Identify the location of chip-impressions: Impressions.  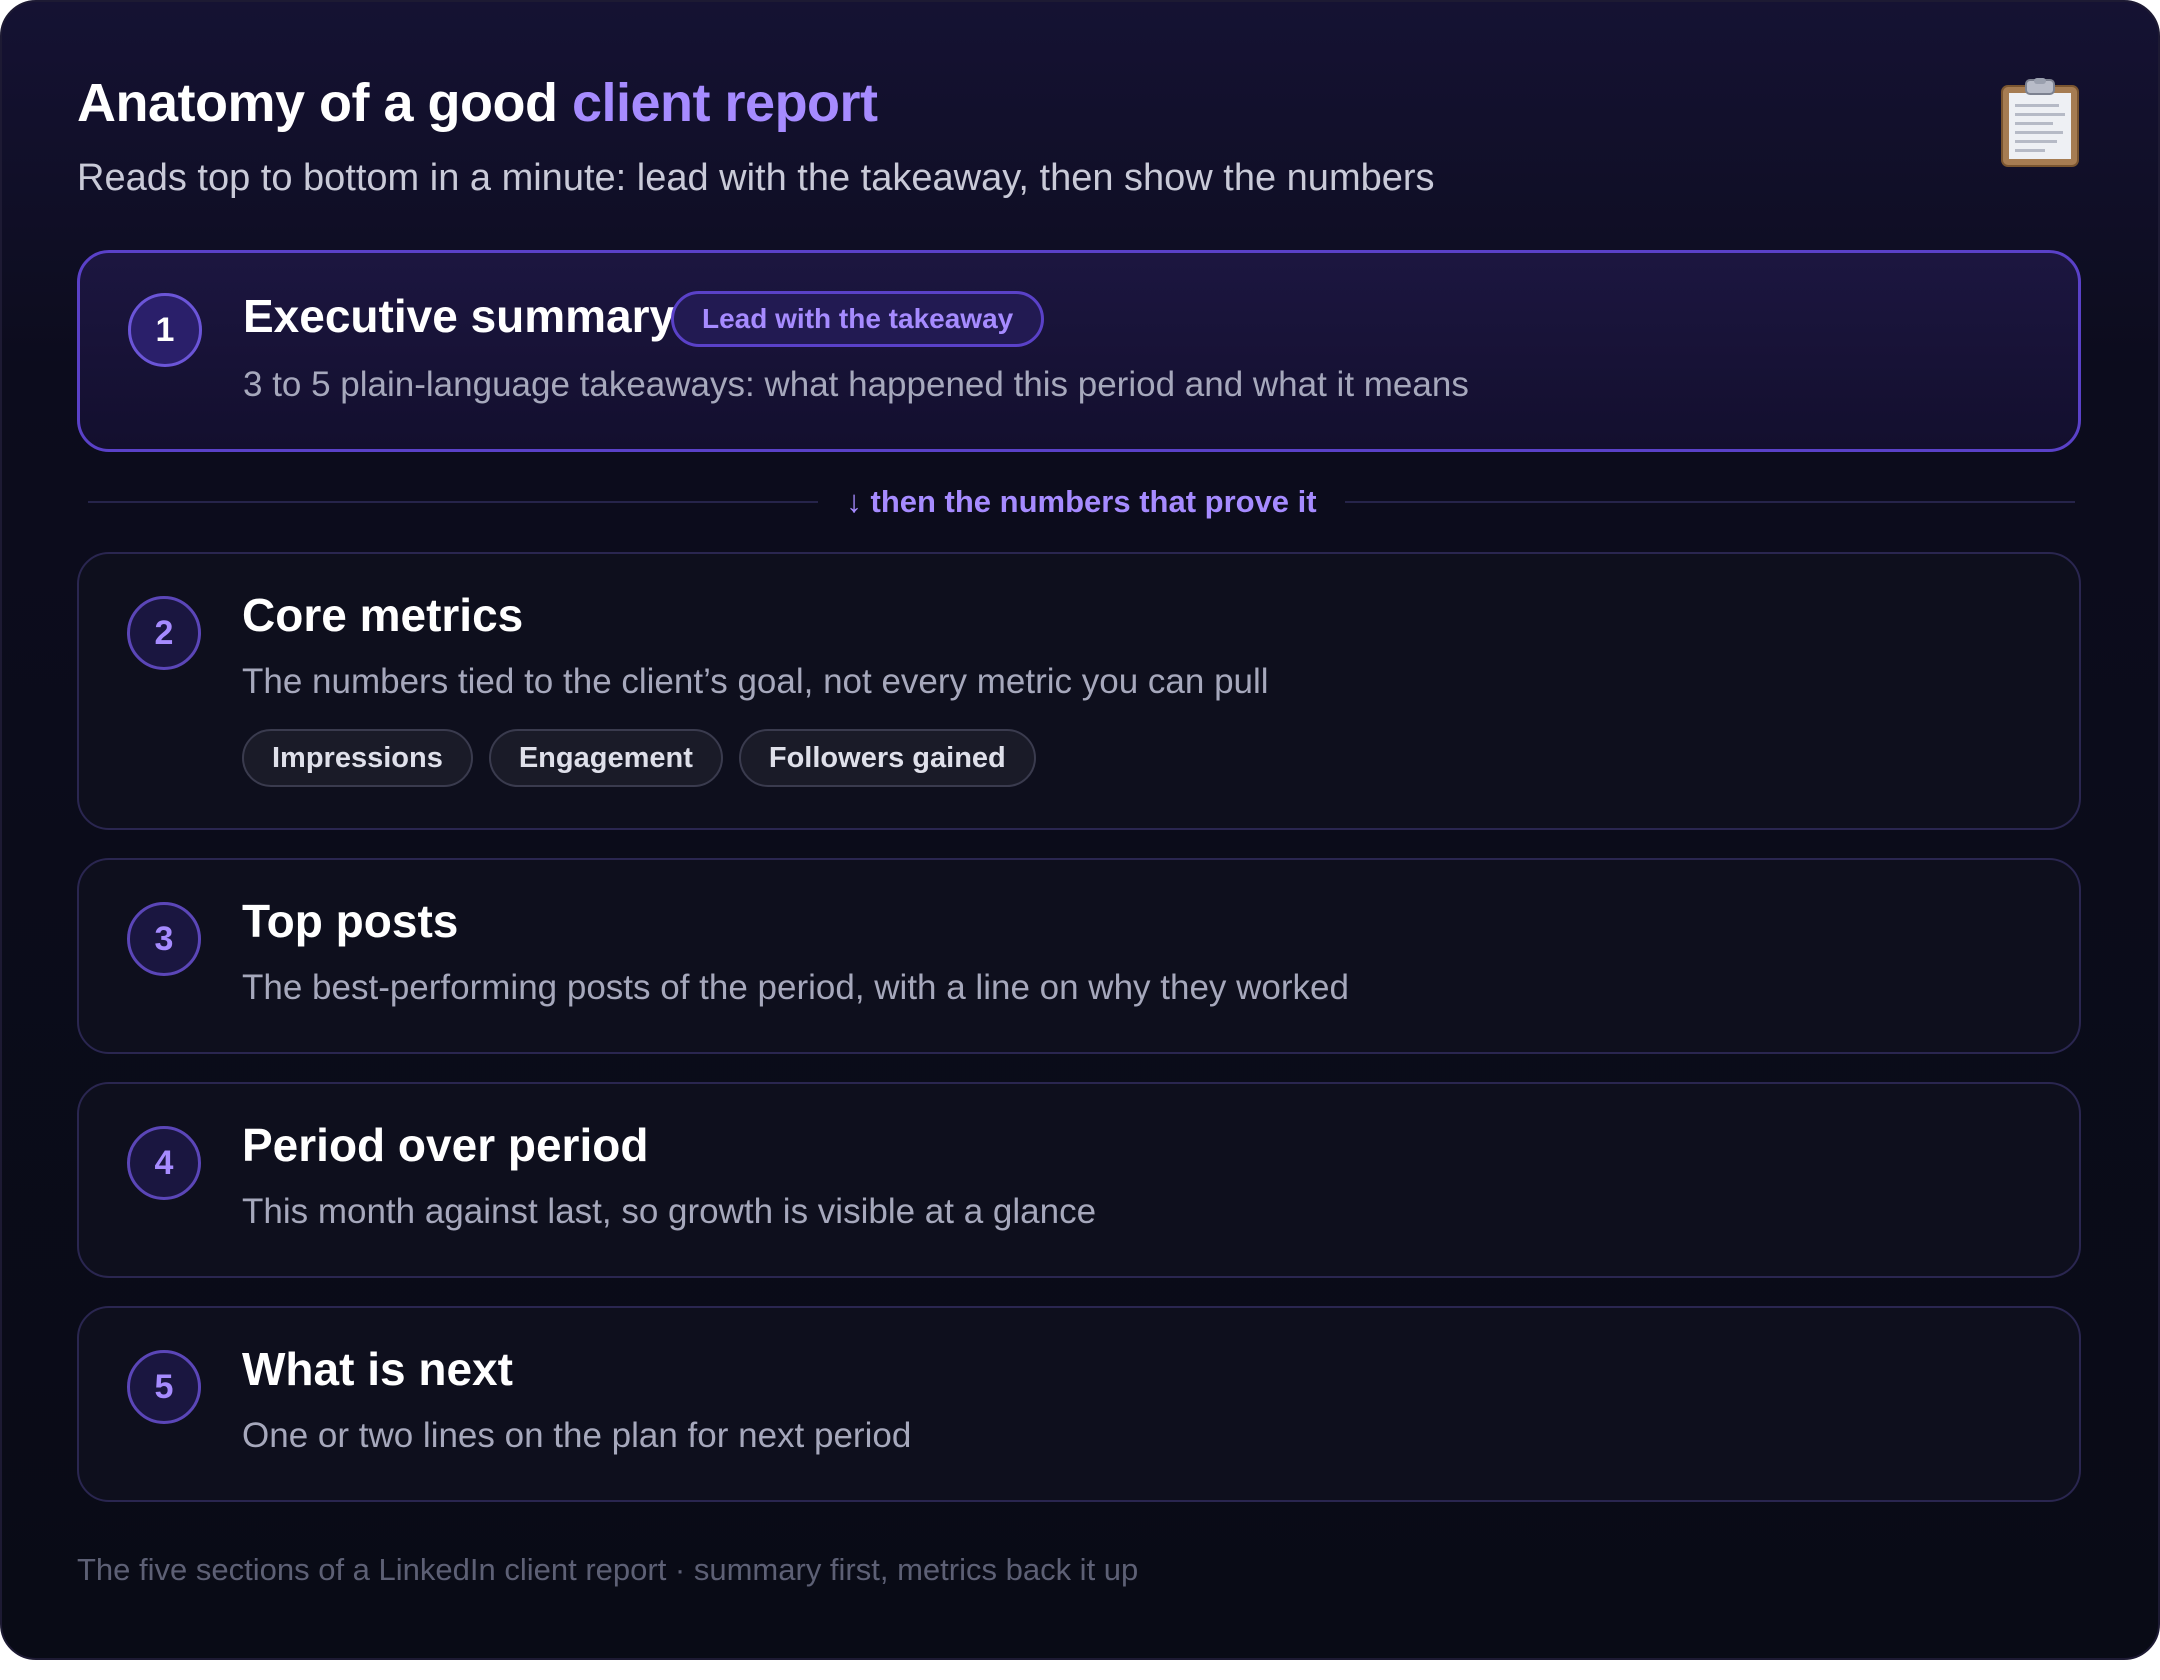
(357, 758).